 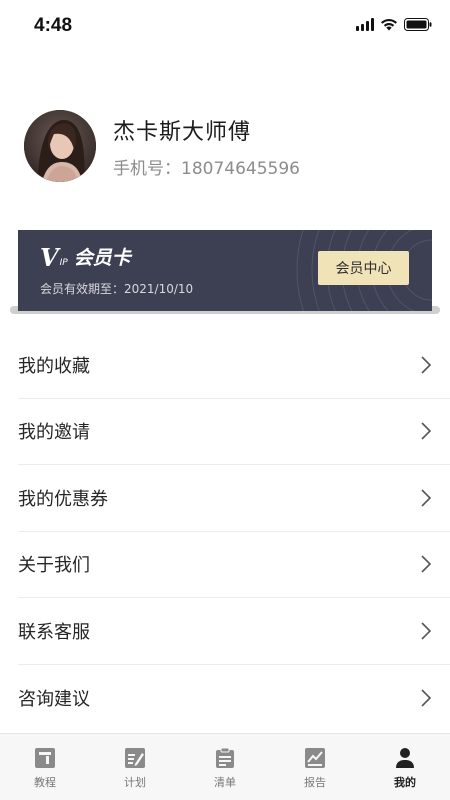 I want to click on menu-item-label: 咨询建议, so click(x=54, y=699).